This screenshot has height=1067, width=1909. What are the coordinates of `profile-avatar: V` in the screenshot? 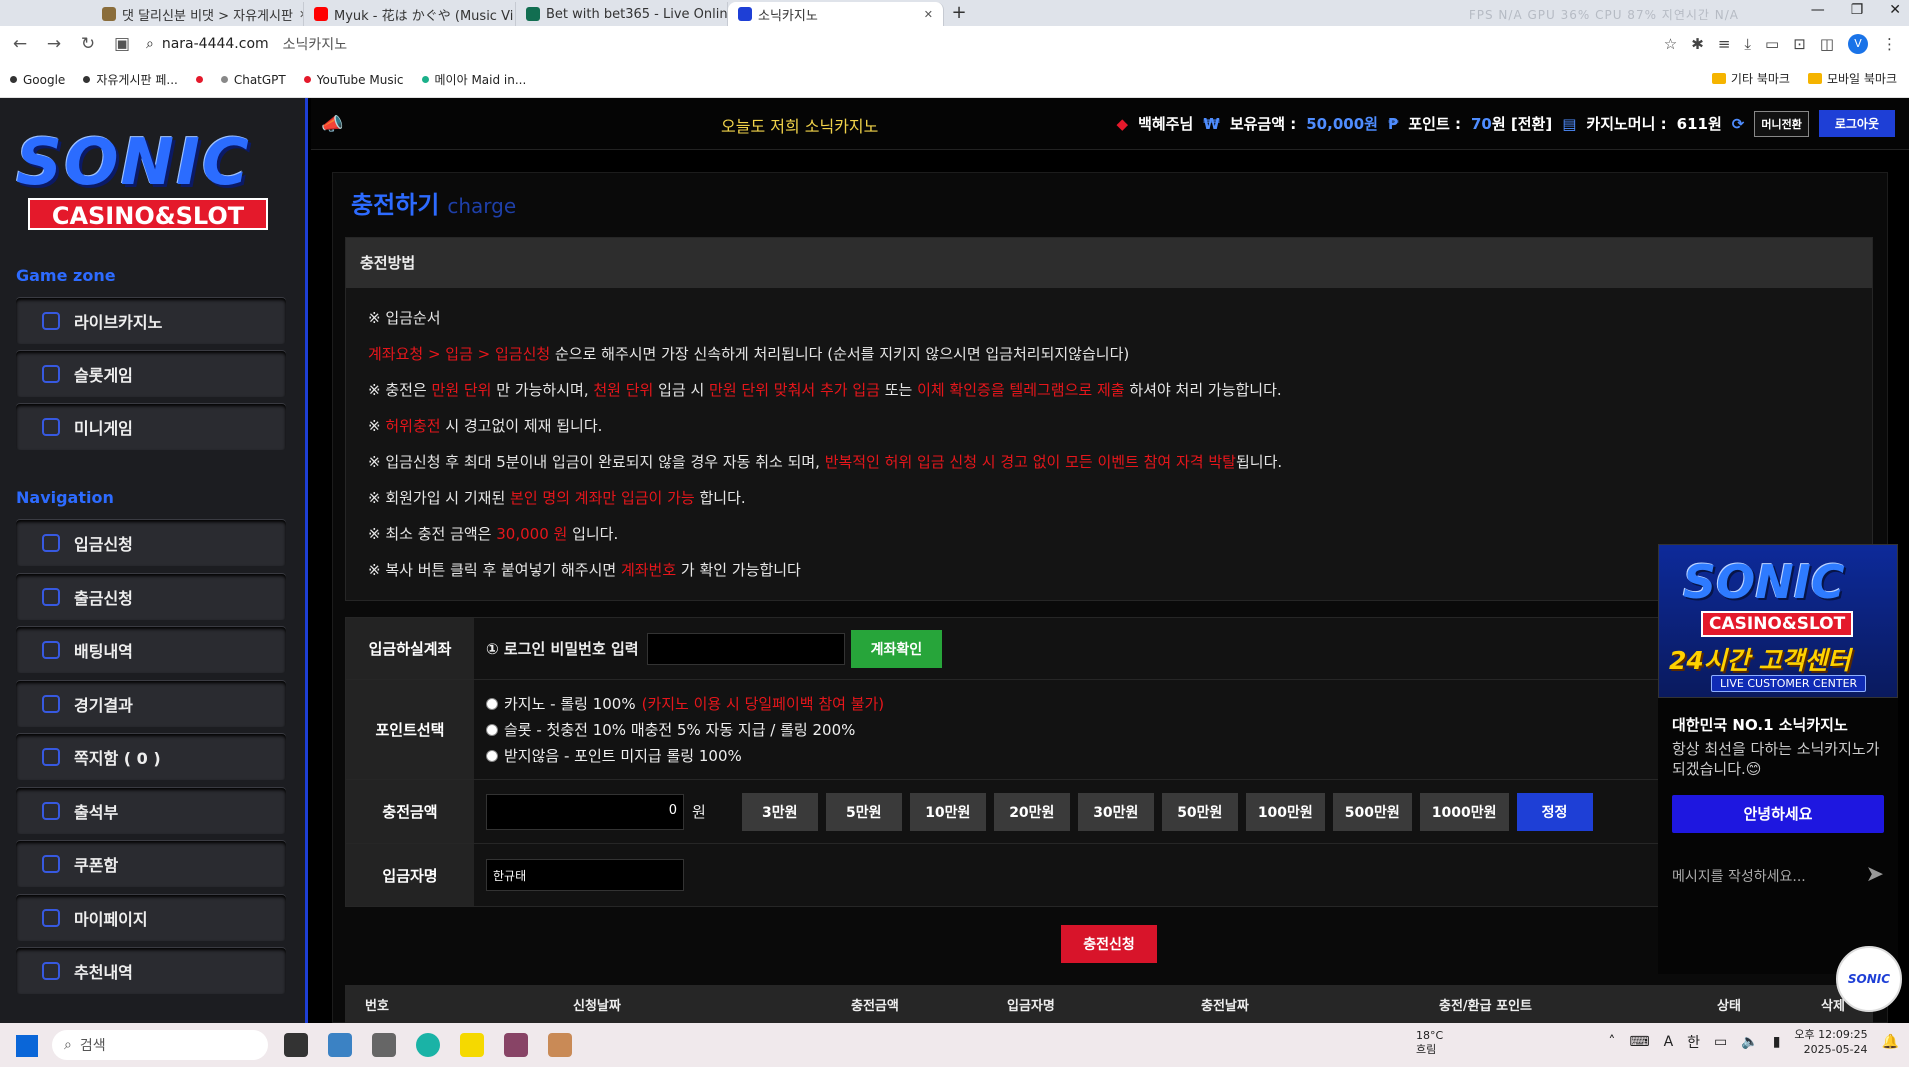 It's located at (1858, 44).